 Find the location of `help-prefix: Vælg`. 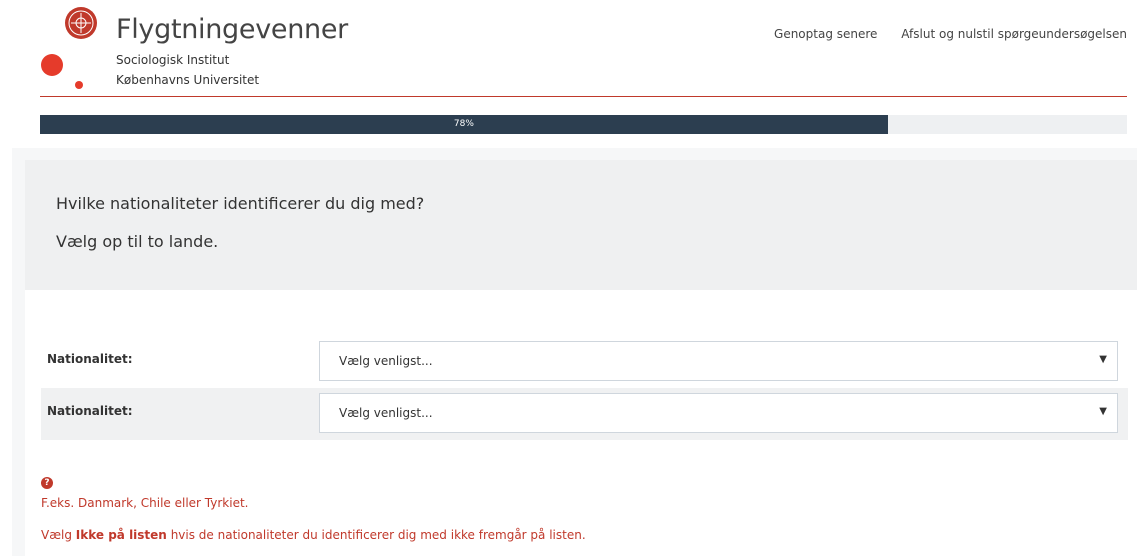

help-prefix: Vælg is located at coordinates (56, 535).